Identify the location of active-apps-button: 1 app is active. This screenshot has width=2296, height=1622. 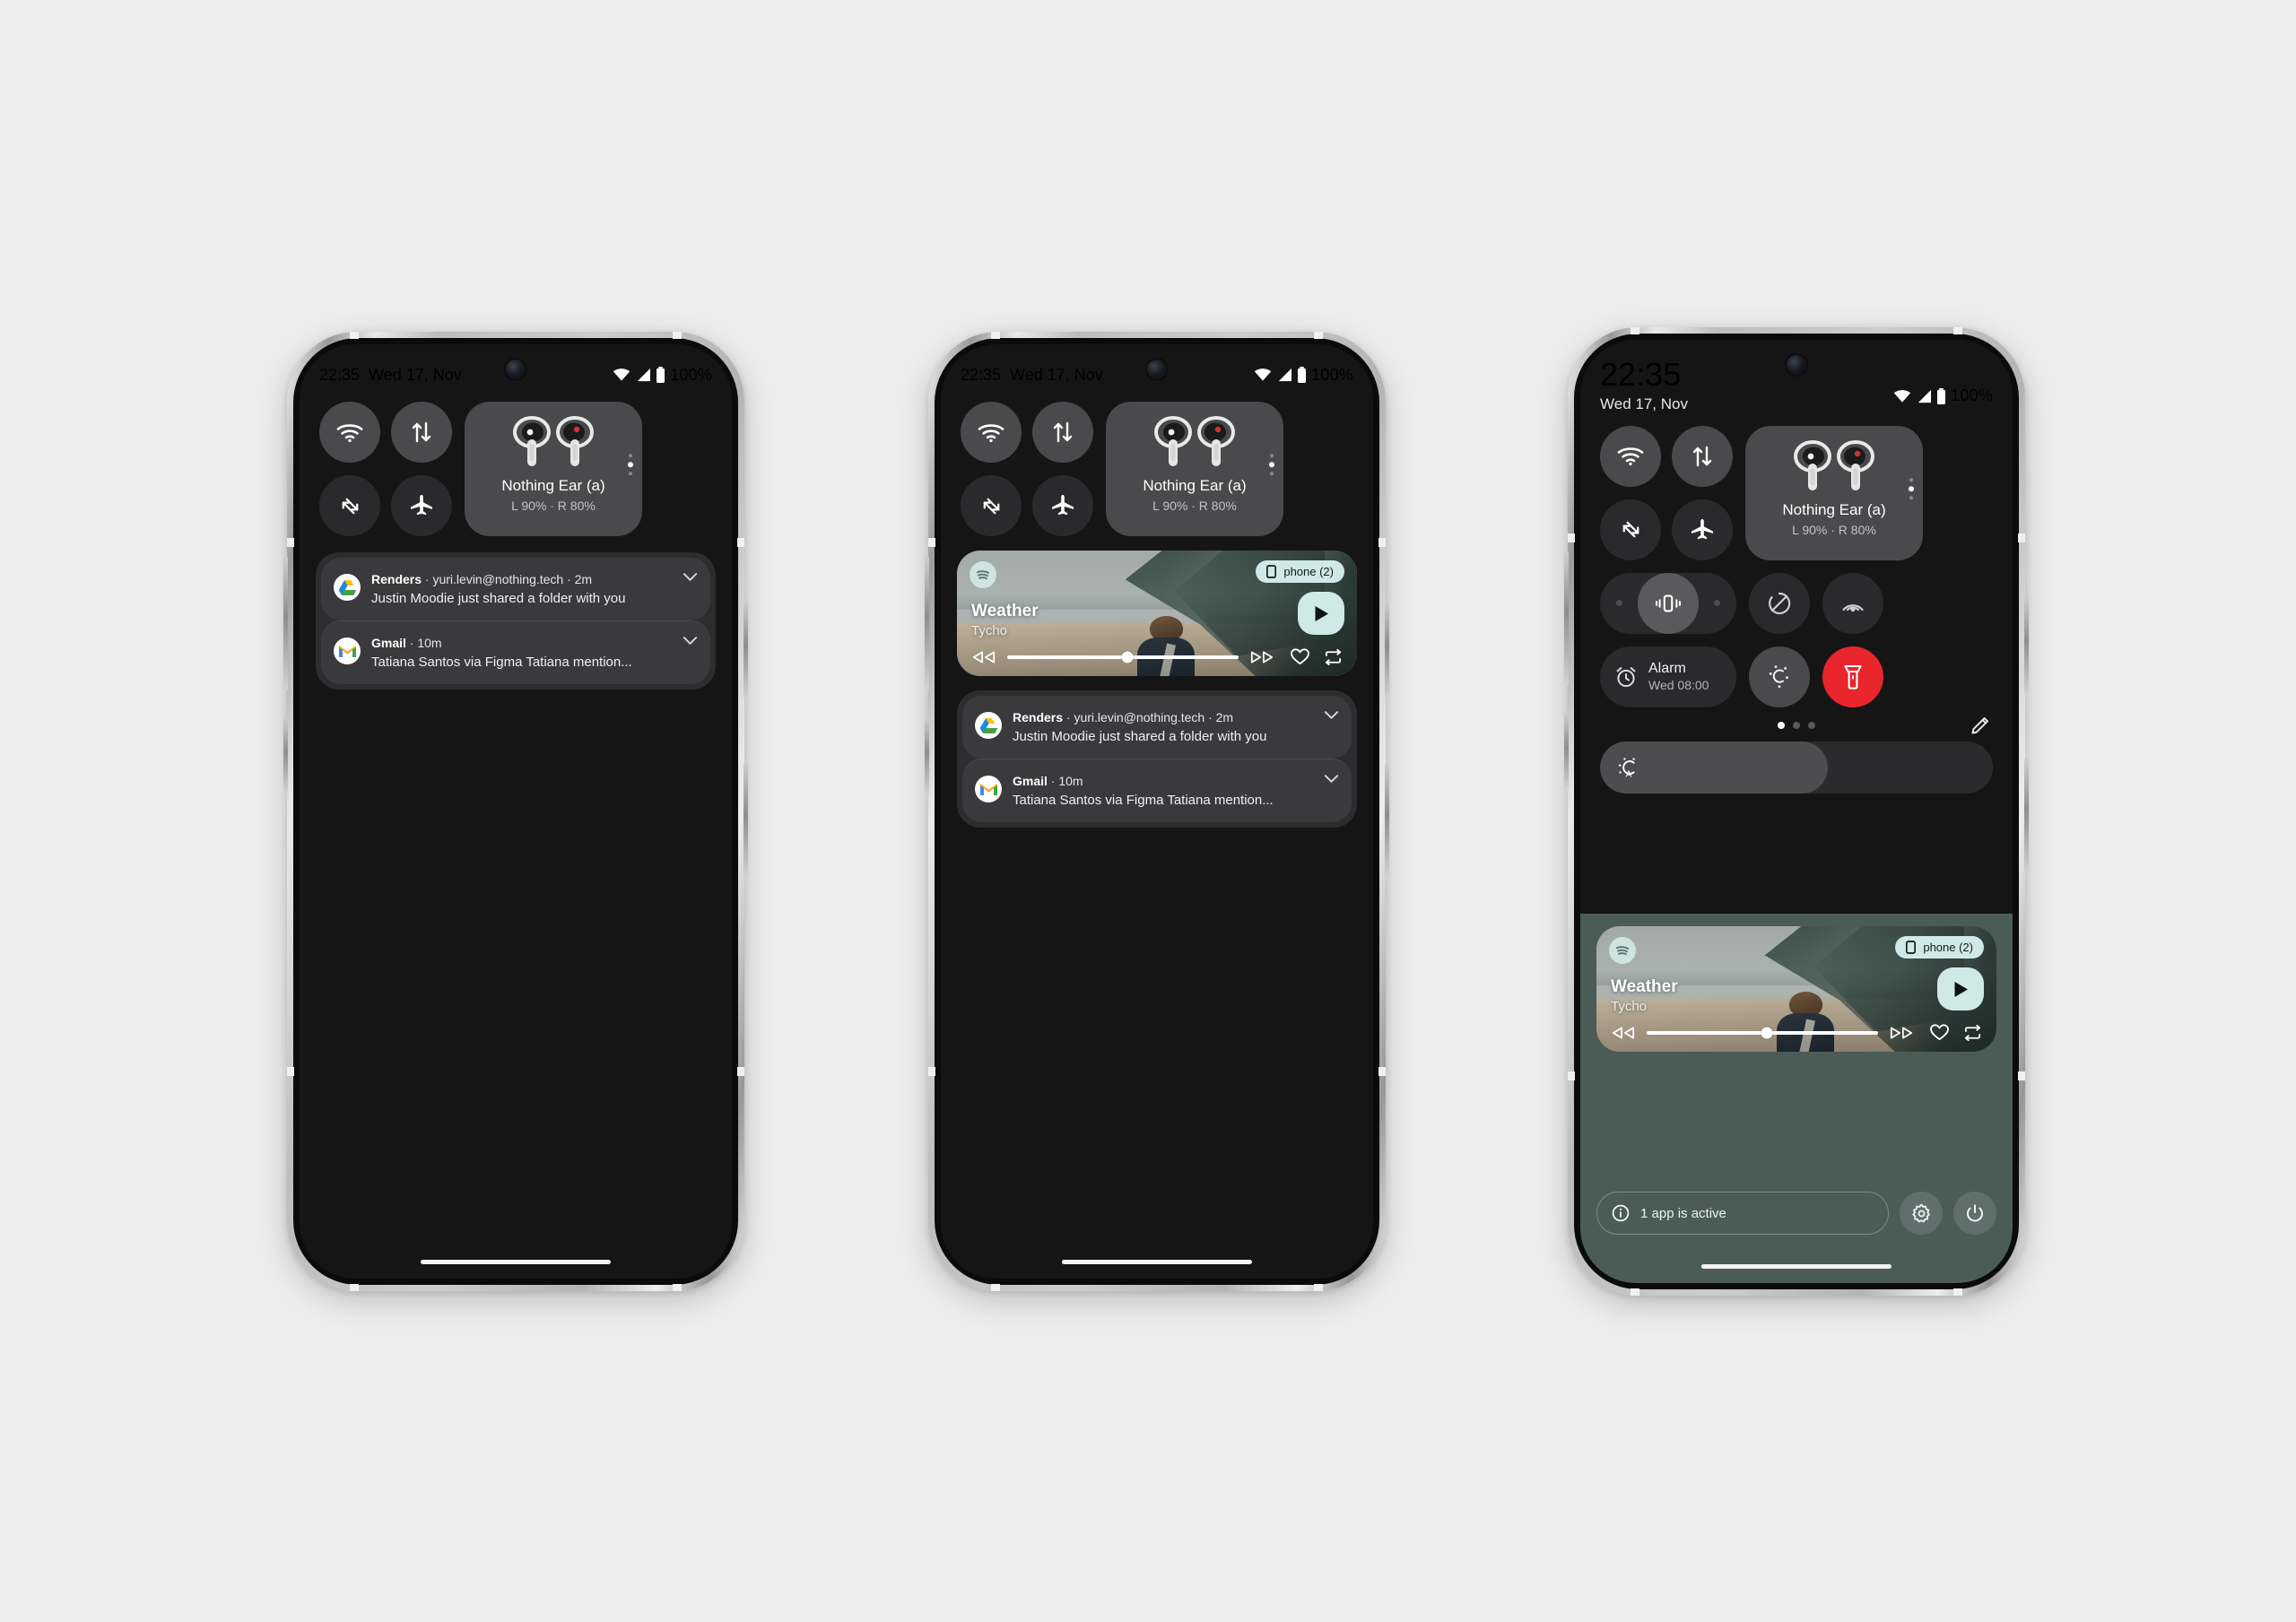
(1742, 1213).